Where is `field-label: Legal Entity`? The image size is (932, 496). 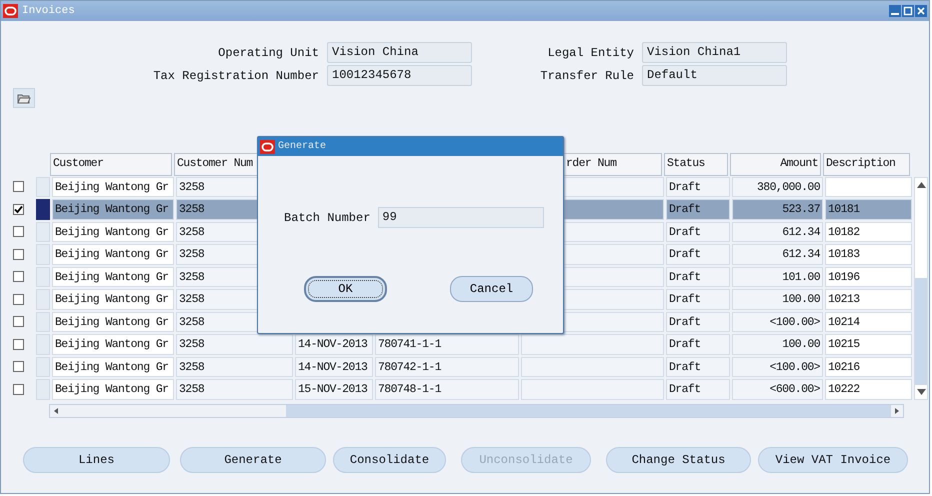
field-label: Legal Entity is located at coordinates (590, 53).